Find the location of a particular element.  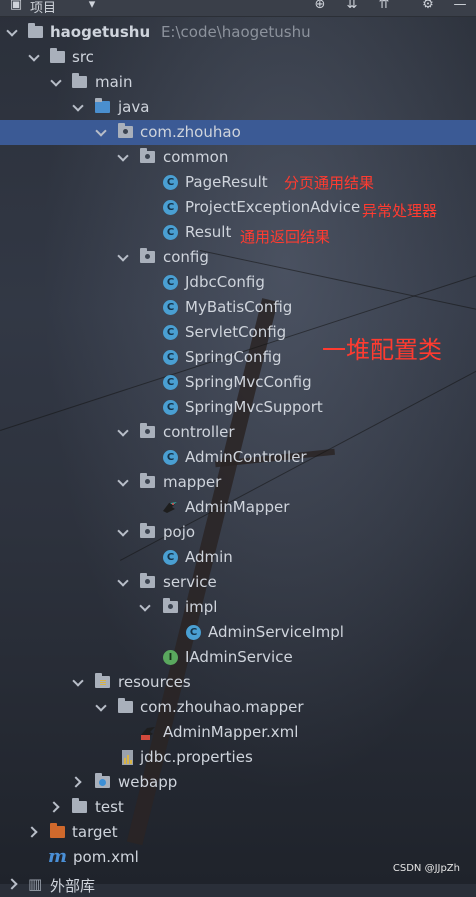

tree-row-impl: impl is located at coordinates (238, 607).